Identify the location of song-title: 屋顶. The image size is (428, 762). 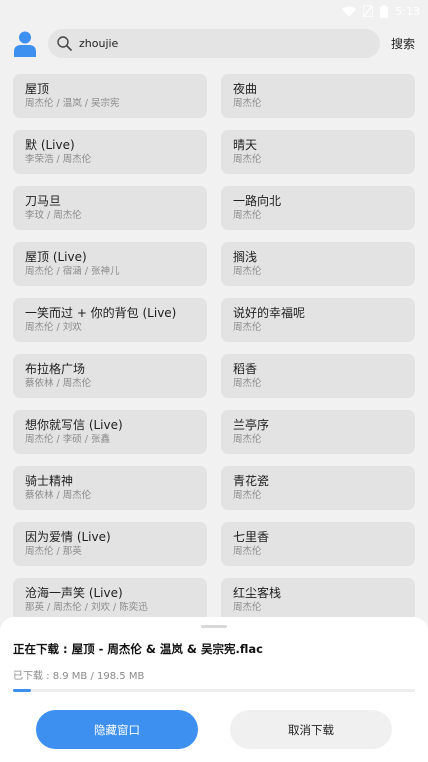
(37, 89).